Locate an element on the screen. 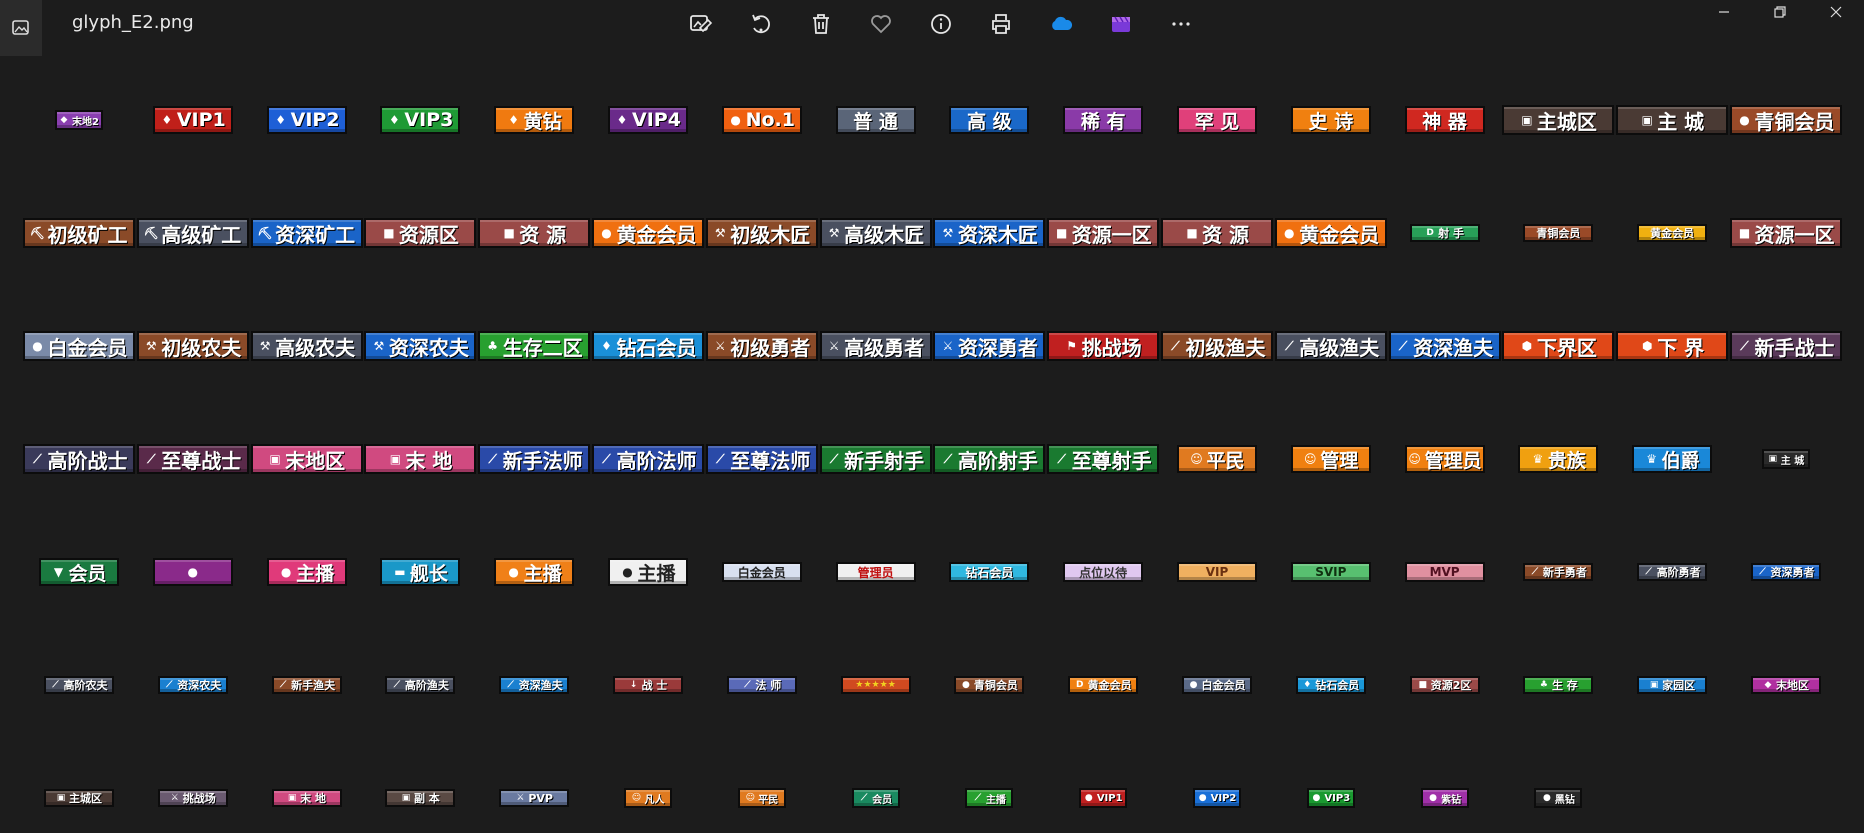 The width and height of the screenshot is (1864, 833). glyph-cell: ⟋ 新手射手 is located at coordinates (876, 459).